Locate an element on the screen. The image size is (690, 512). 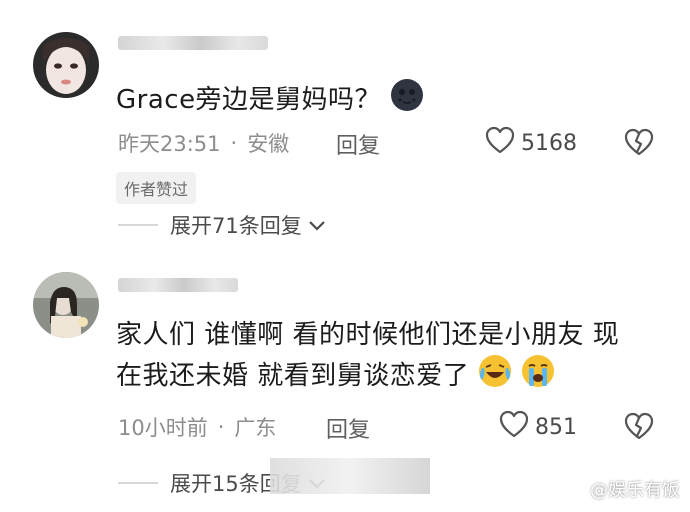
like-count: 851 is located at coordinates (556, 427).